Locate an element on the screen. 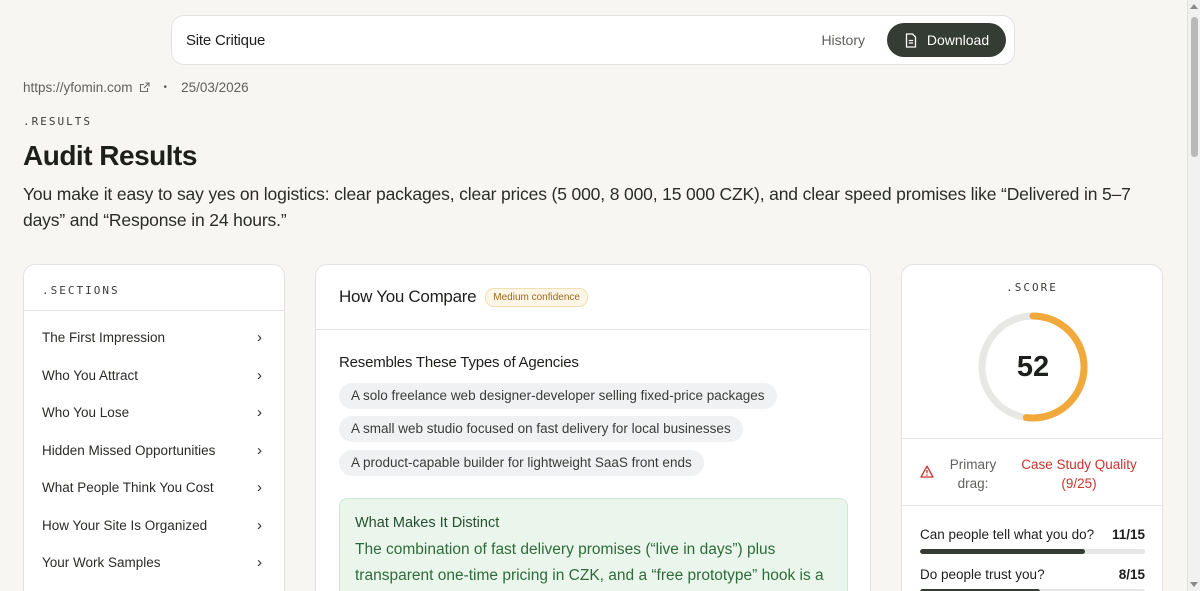 Image resolution: width=1200 pixels, height=591 pixels. results-eyebrow: .RESULTS is located at coordinates (57, 121).